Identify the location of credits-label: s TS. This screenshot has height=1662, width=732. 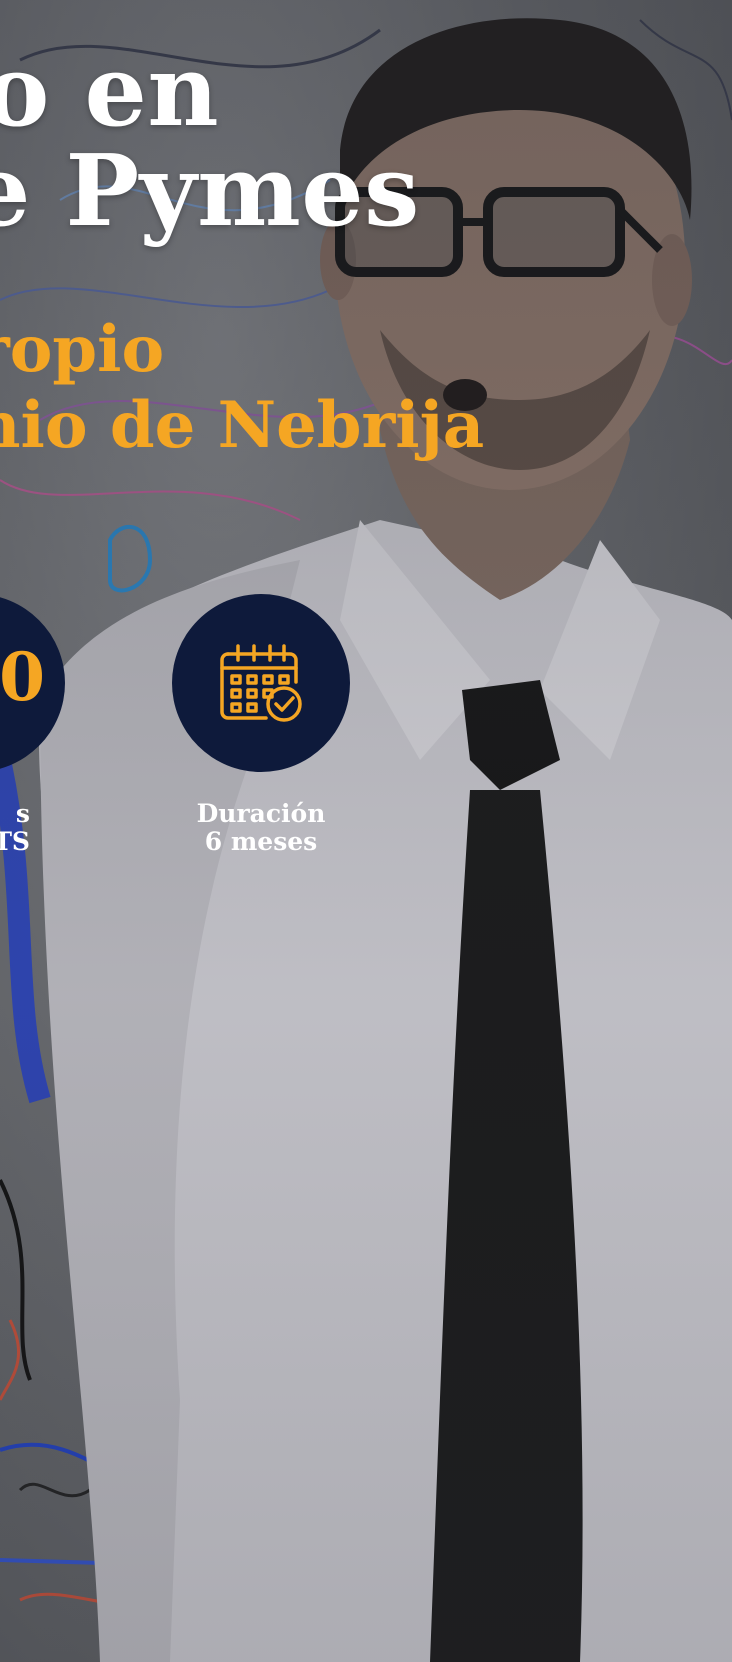
(15, 828).